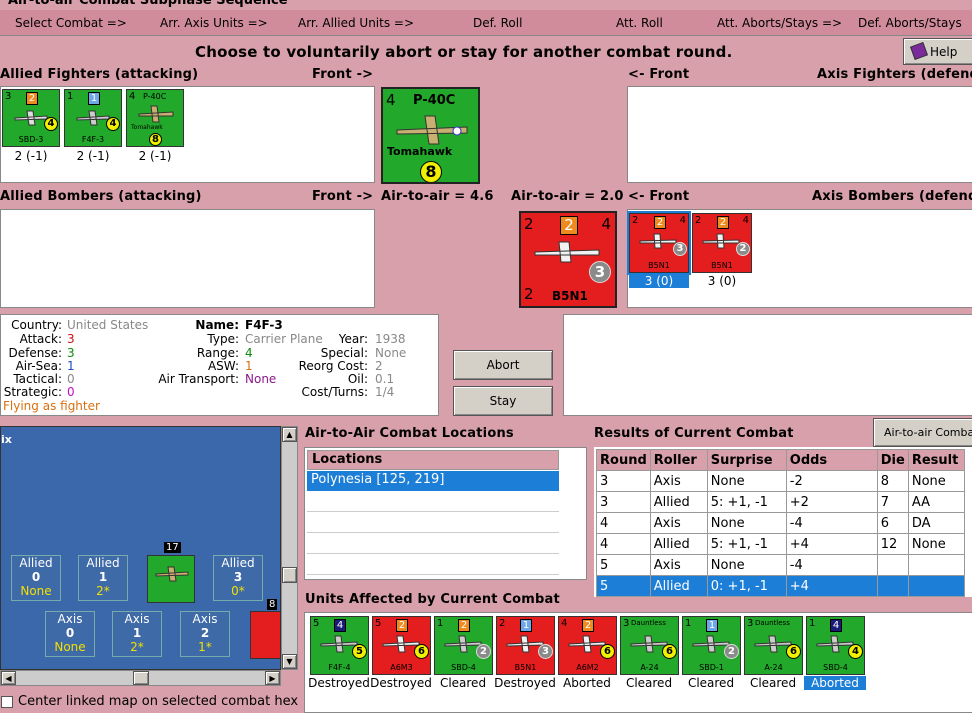  Describe the element at coordinates (892, 481) in the screenshot. I see `cell-die: 8` at that location.